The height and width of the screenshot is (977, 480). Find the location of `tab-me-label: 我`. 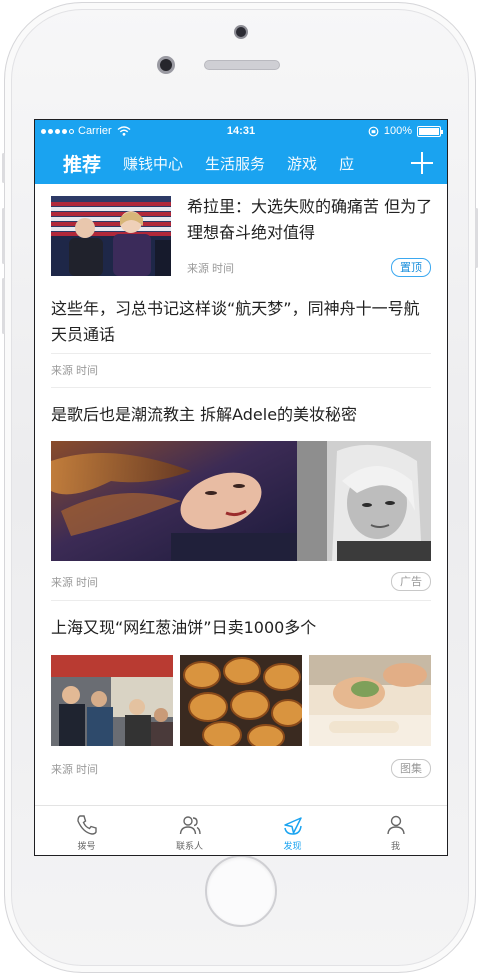

tab-me-label: 我 is located at coordinates (395, 847).